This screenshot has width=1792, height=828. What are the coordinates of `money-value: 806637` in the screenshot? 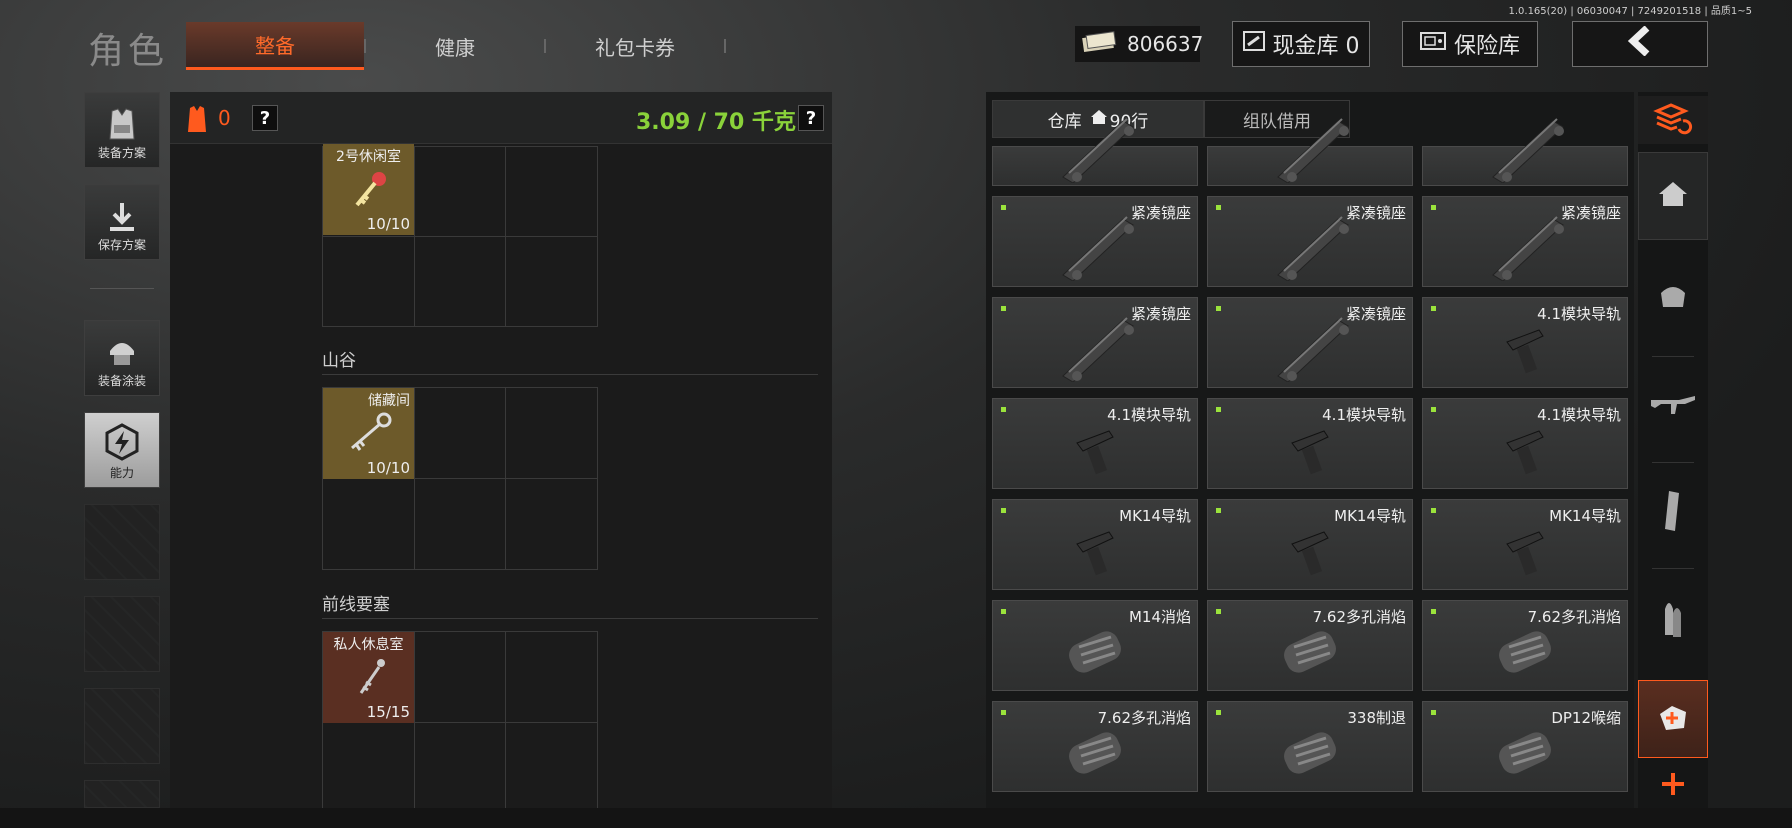 It's located at (1165, 44).